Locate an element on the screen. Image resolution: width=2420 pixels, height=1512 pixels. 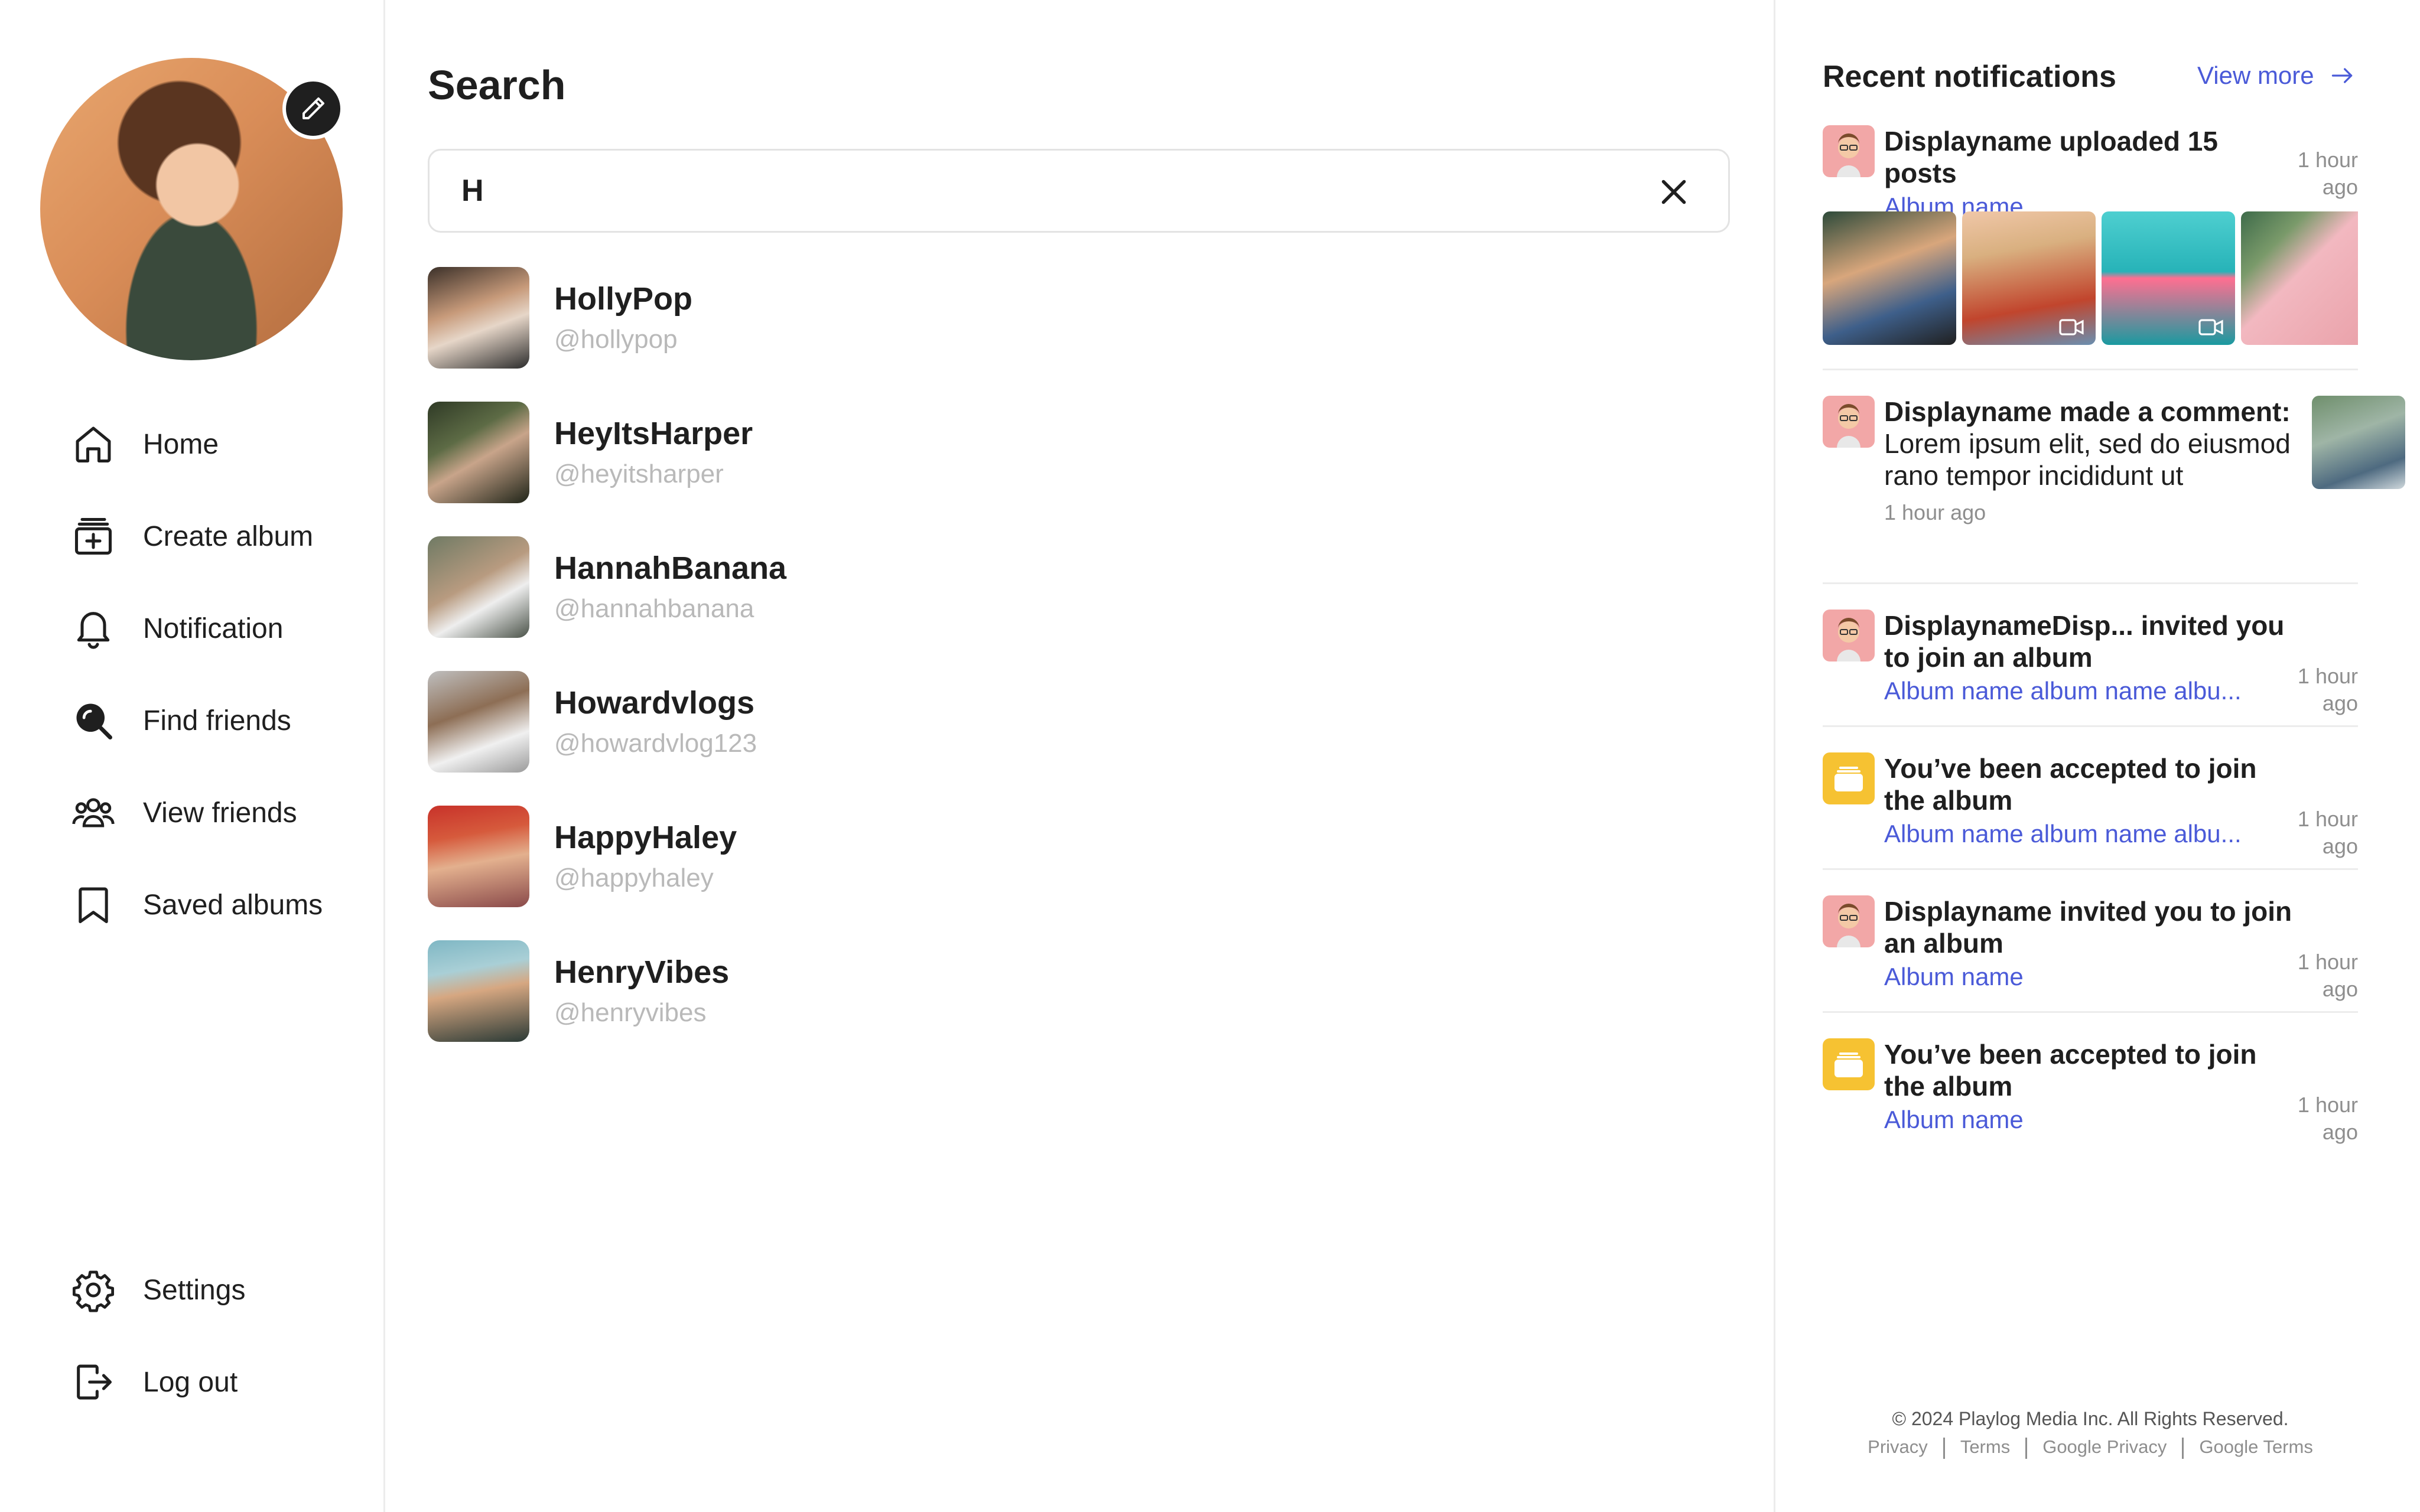
google-terms-link: Google Terms is located at coordinates (2255, 1446).